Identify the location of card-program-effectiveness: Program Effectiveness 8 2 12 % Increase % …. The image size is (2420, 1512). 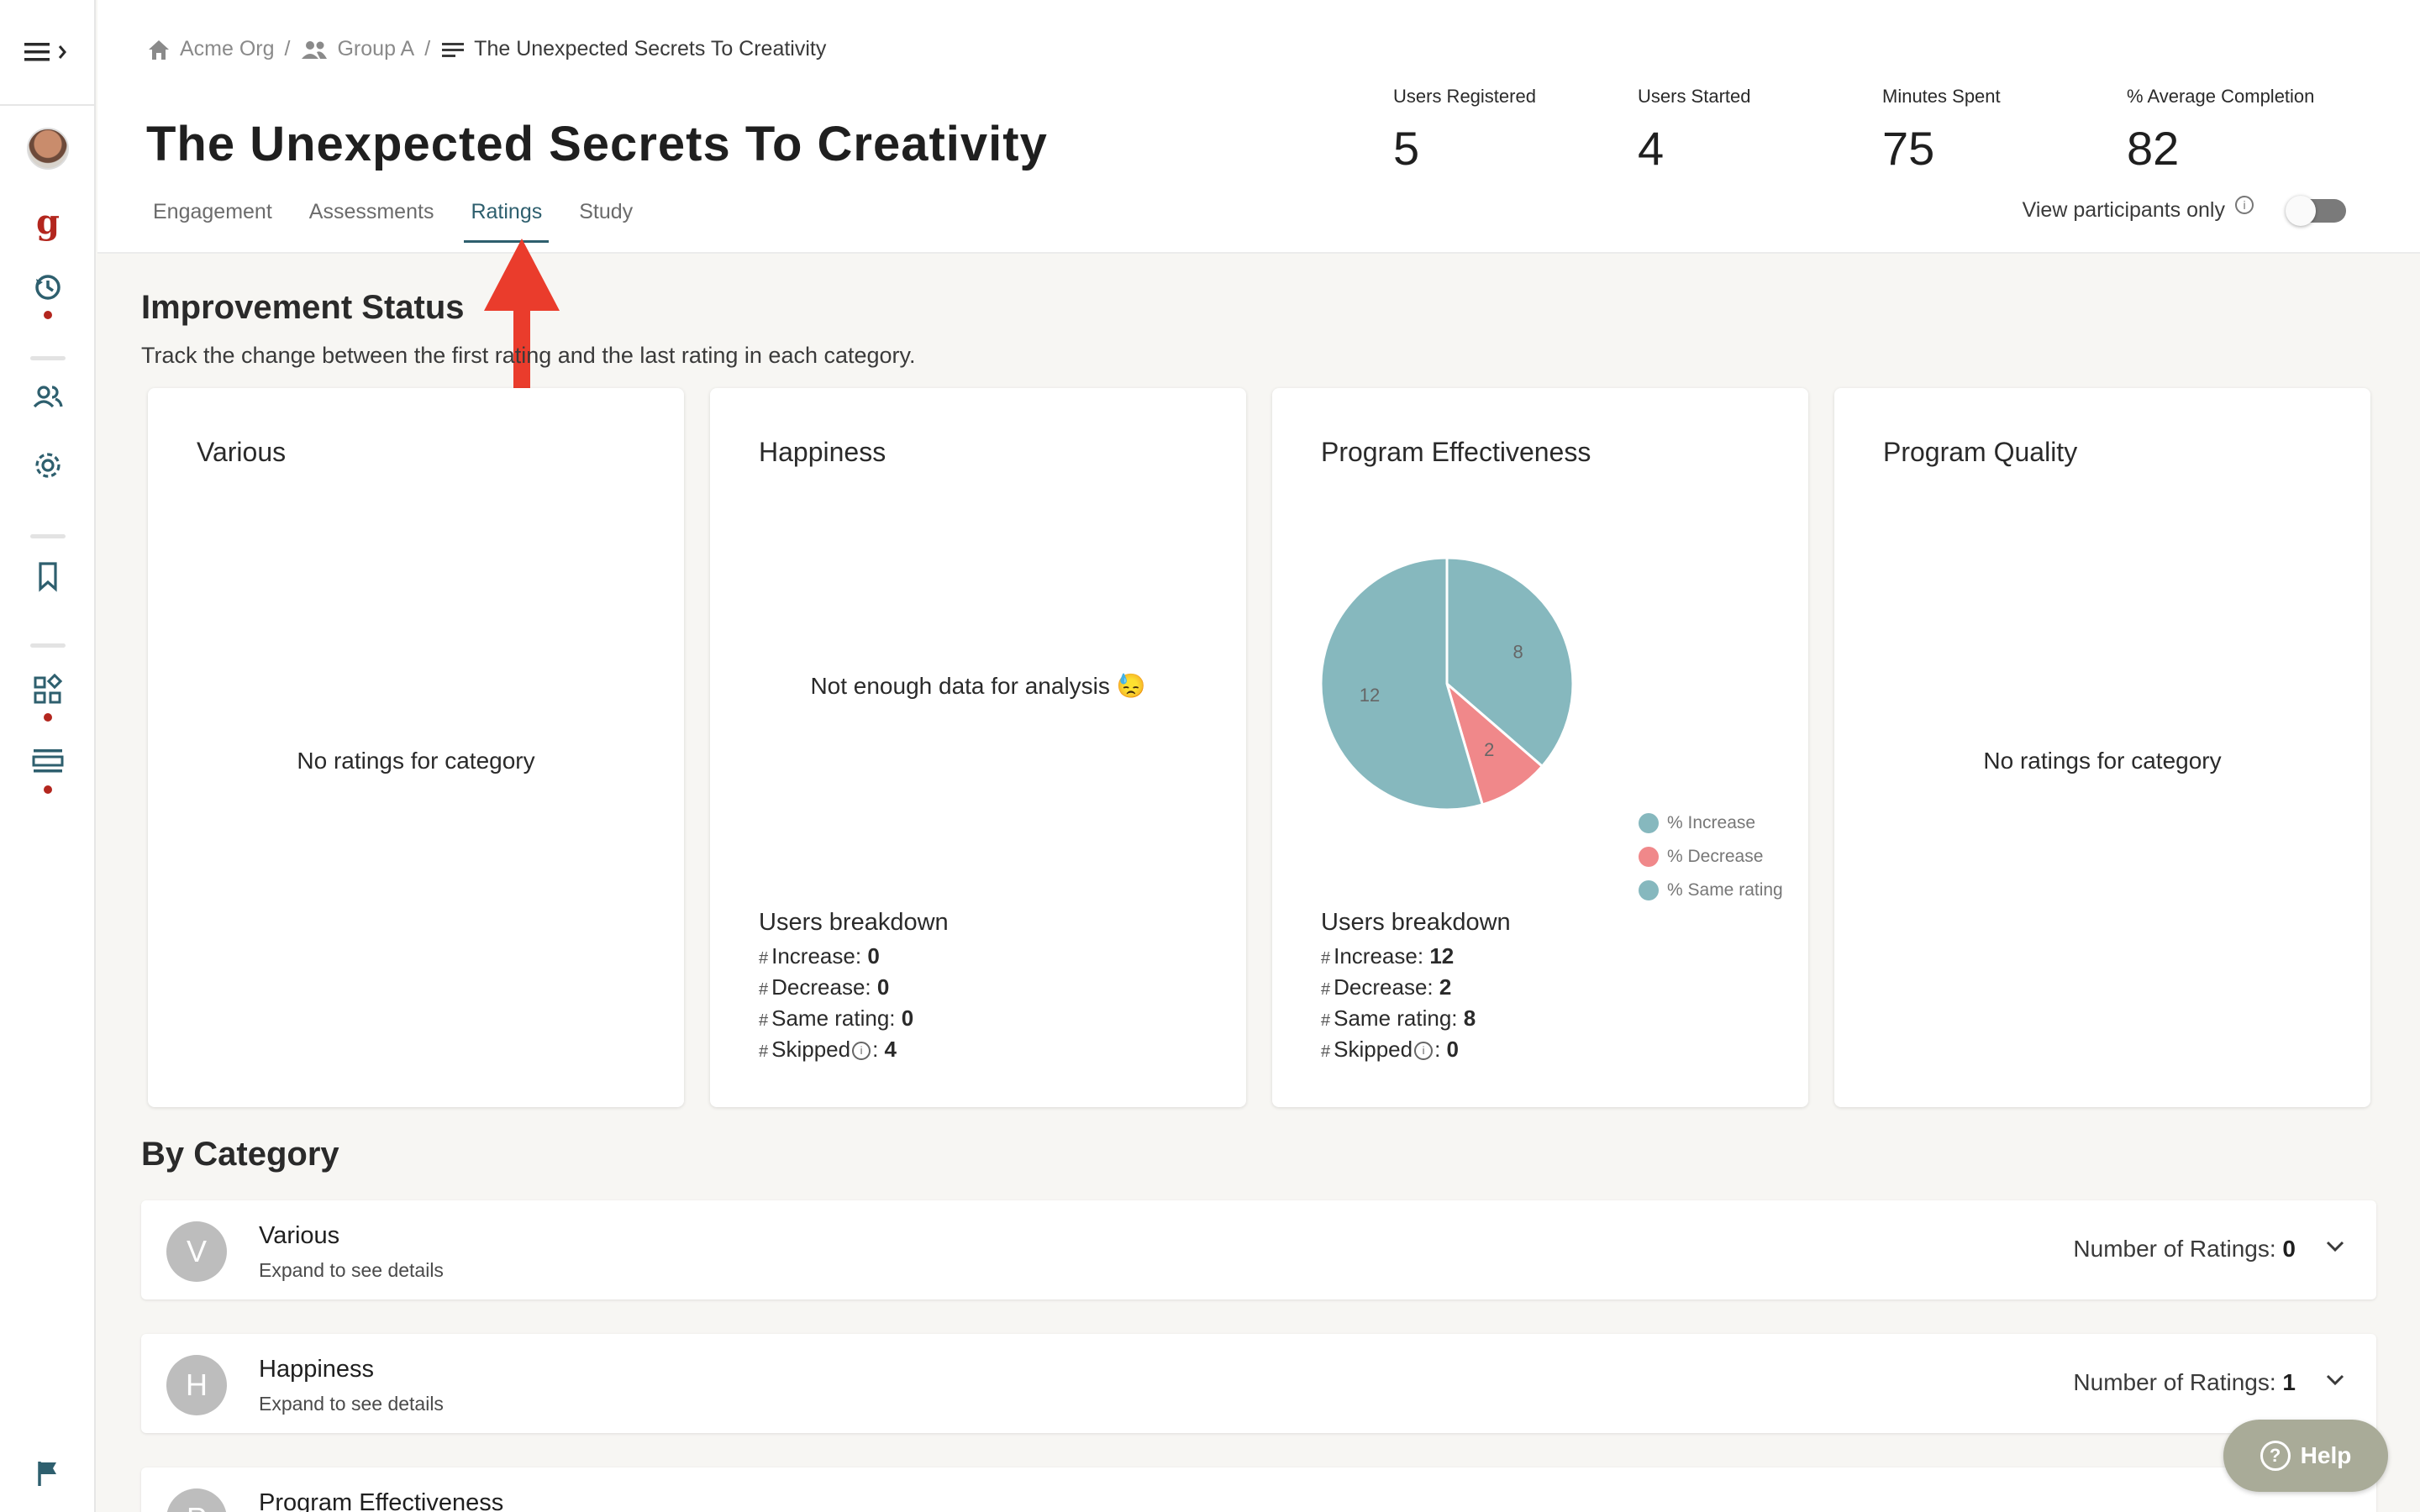
(1540, 747).